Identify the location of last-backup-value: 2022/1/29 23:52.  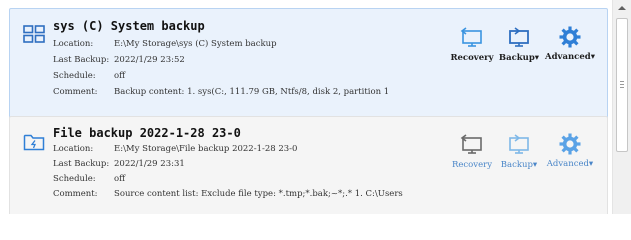
(149, 60).